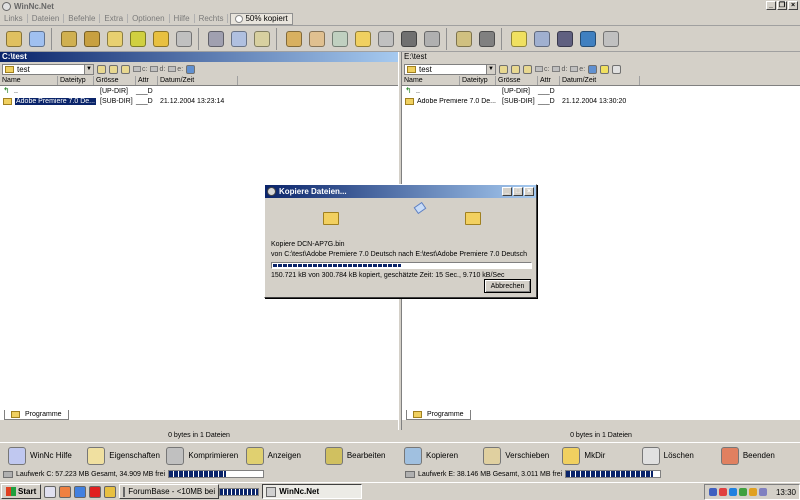 Image resolution: width=800 pixels, height=500 pixels. What do you see at coordinates (386, 39) in the screenshot?
I see `toolbar-button-drive` at bounding box center [386, 39].